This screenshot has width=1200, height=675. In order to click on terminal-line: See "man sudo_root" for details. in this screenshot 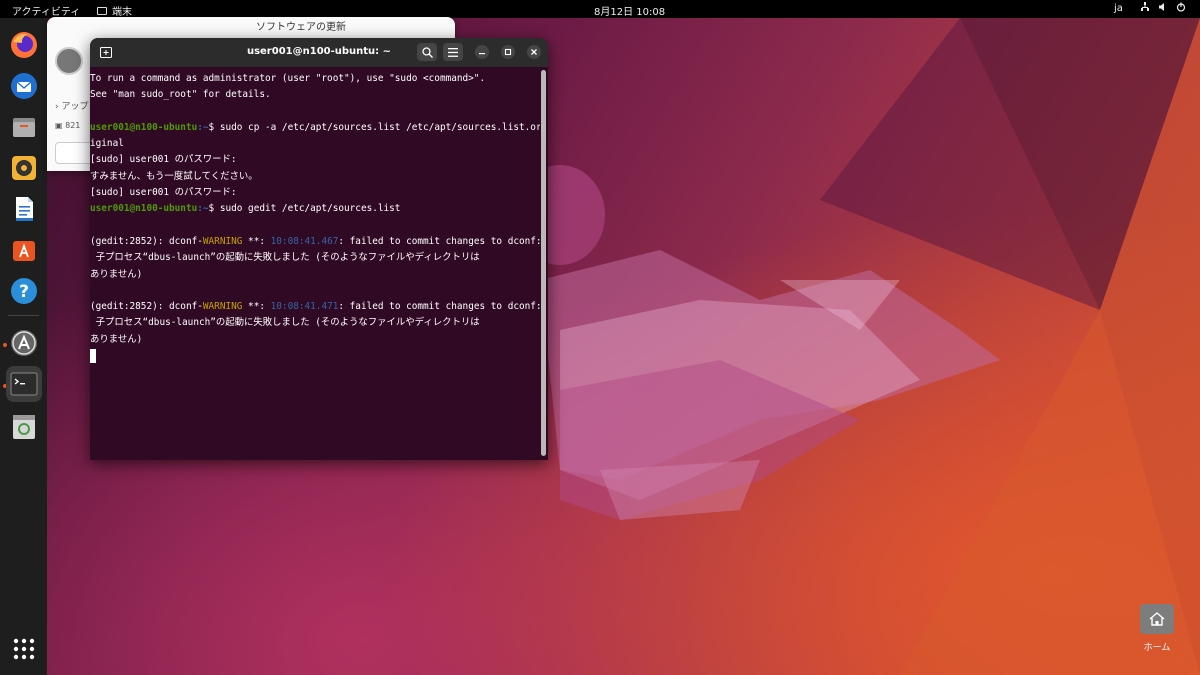, I will do `click(180, 95)`.